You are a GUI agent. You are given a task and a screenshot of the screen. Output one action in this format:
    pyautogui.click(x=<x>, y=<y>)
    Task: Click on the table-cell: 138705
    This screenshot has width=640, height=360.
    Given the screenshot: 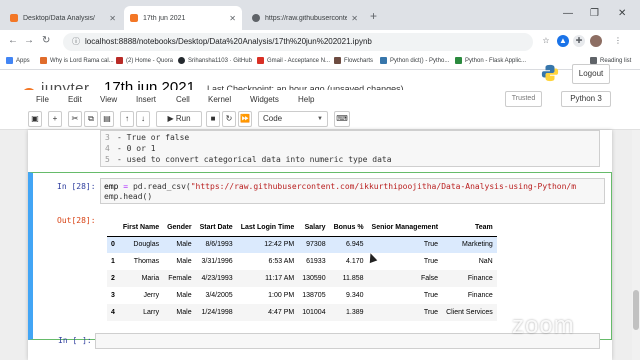 What is the action you would take?
    pyautogui.click(x=314, y=295)
    